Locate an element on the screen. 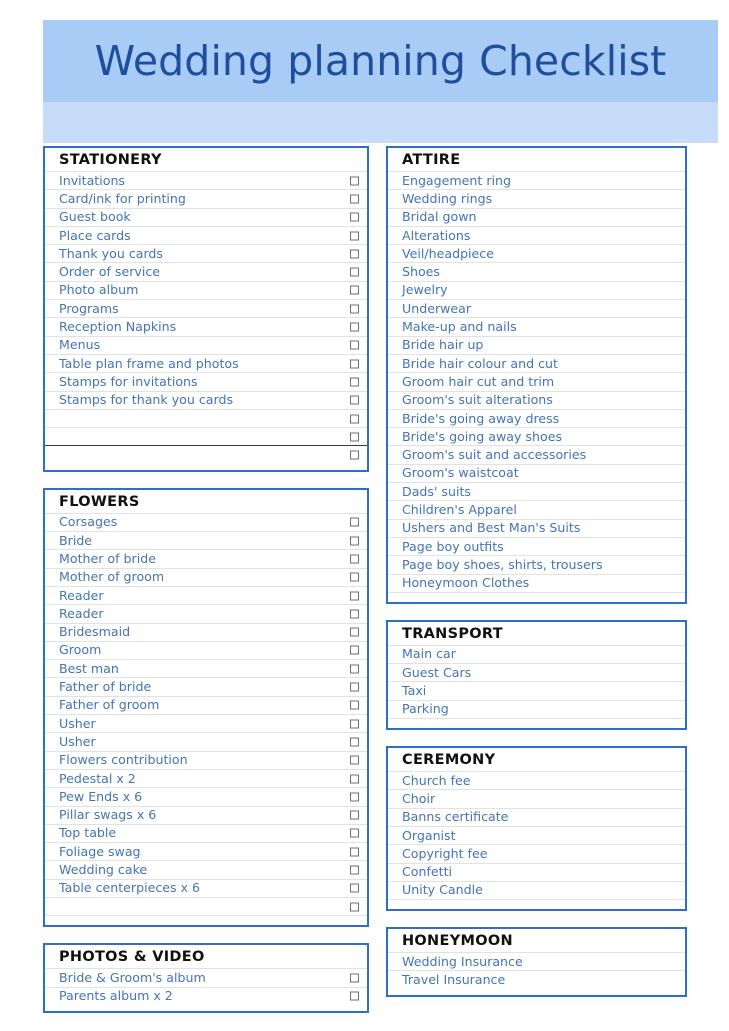  checklist-row: Bride's going away dress is located at coordinates (536, 417).